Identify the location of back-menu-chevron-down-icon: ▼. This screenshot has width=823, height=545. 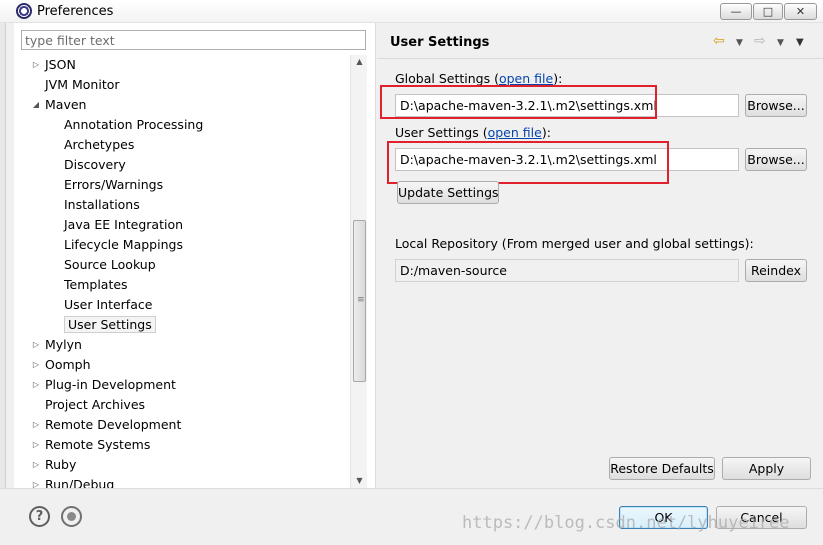
(739, 43).